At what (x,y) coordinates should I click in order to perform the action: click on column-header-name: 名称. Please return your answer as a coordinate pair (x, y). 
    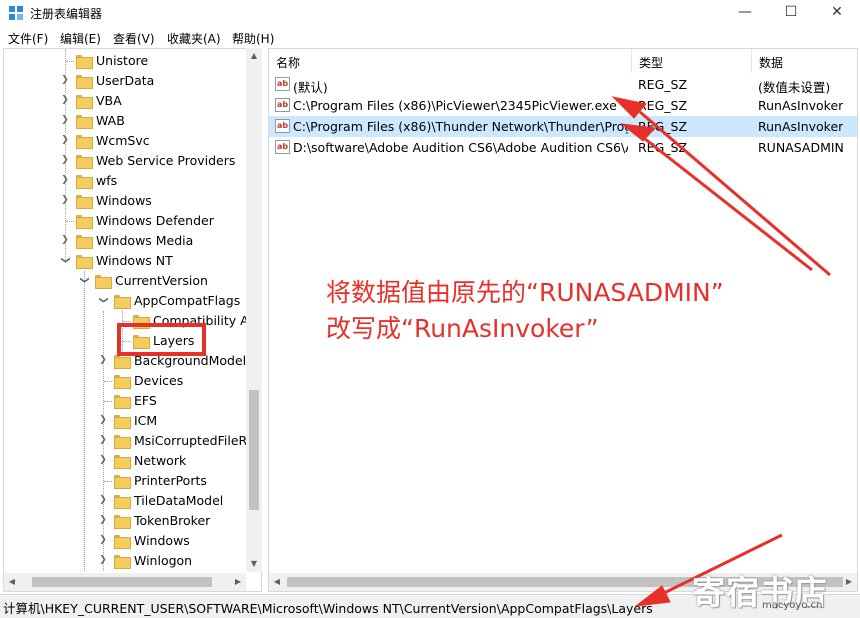
    Looking at the image, I should click on (450, 61).